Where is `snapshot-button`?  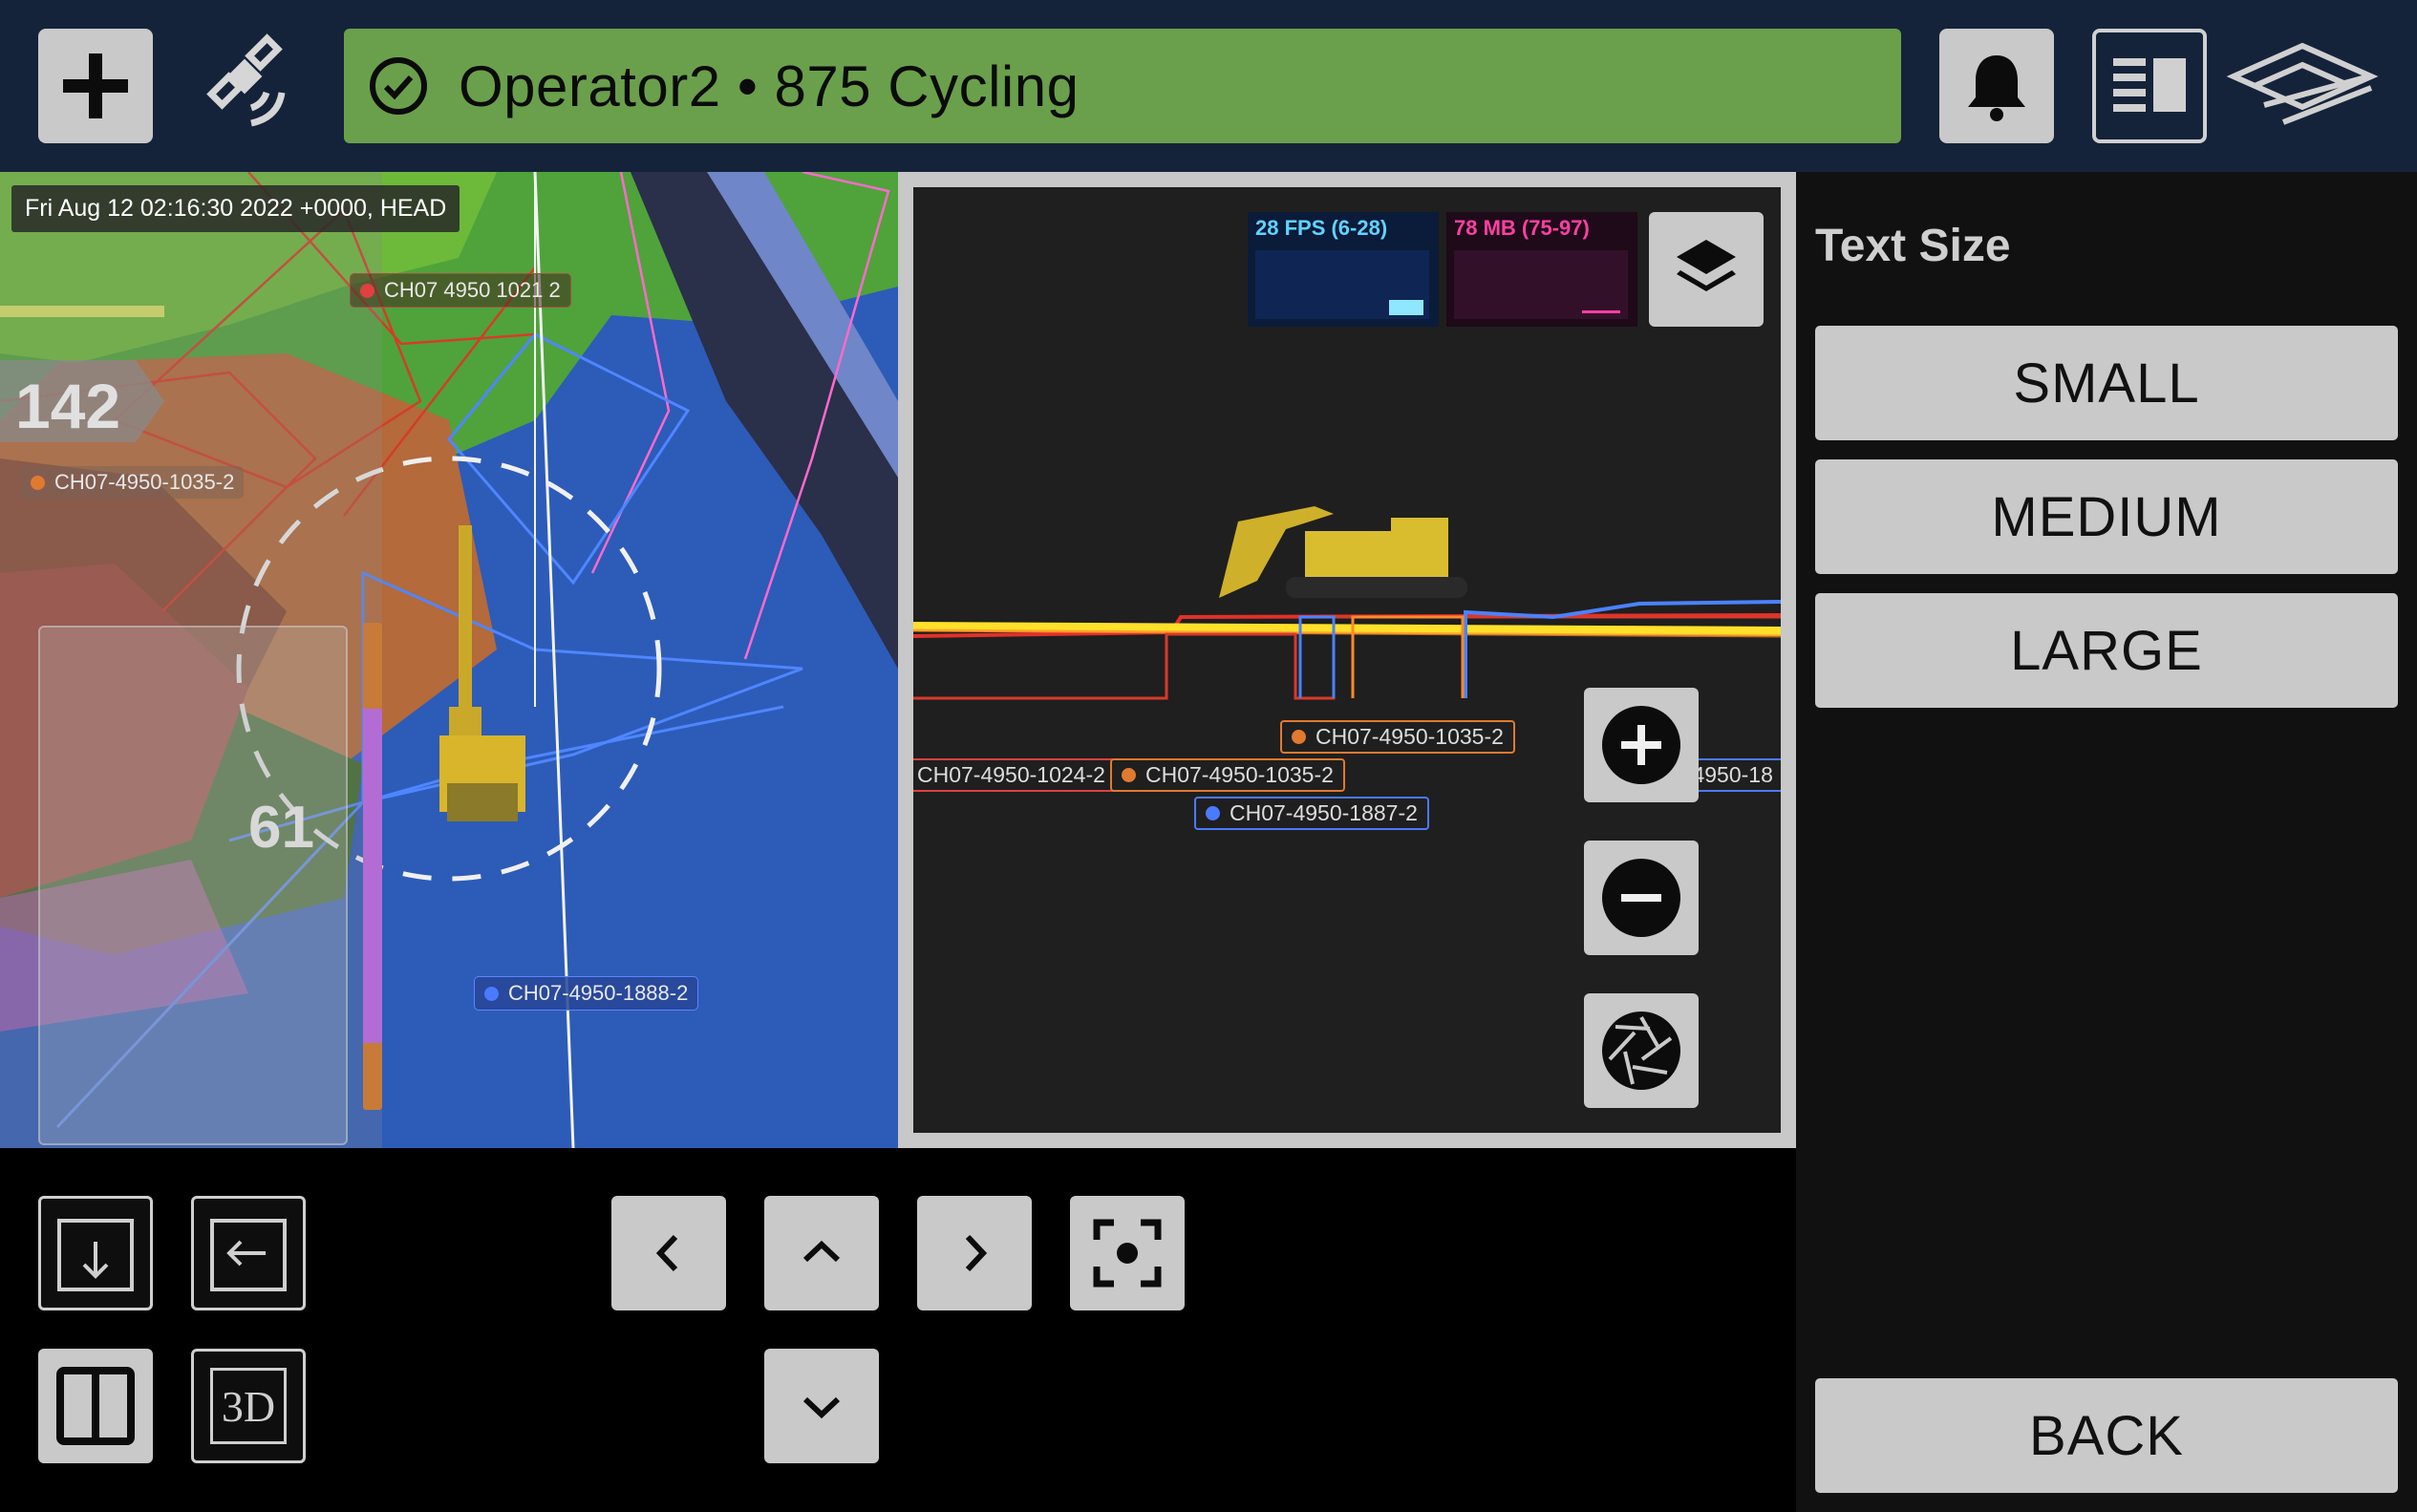
snapshot-button is located at coordinates (1642, 1050).